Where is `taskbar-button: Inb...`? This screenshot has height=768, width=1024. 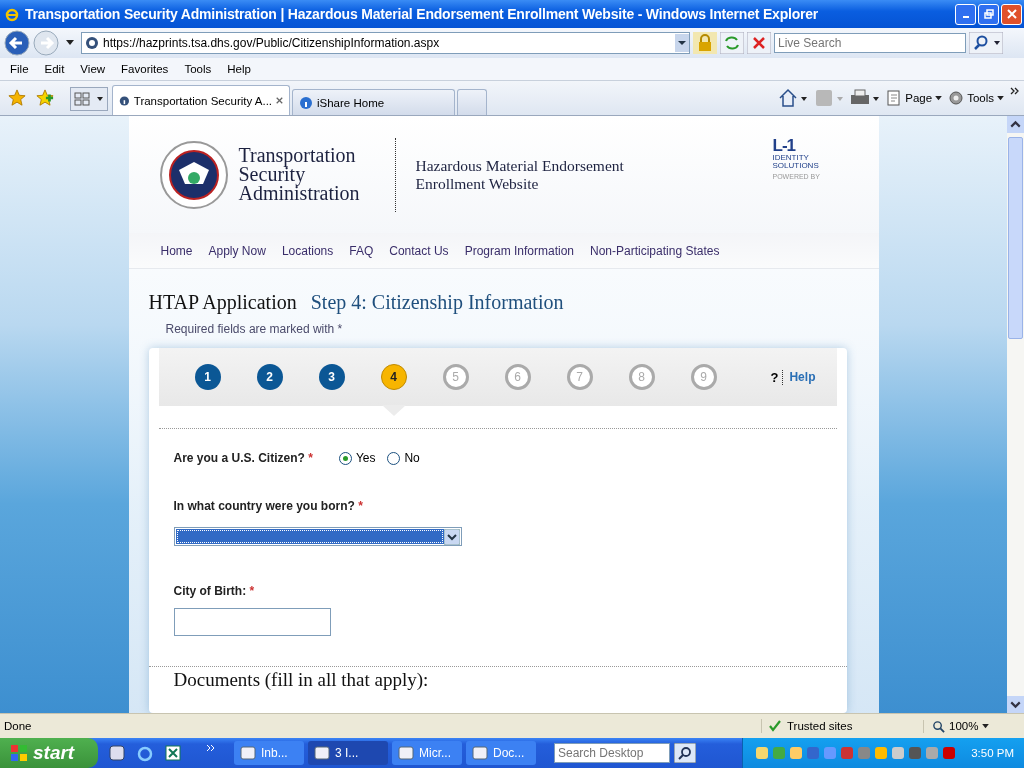 taskbar-button: Inb... is located at coordinates (269, 753).